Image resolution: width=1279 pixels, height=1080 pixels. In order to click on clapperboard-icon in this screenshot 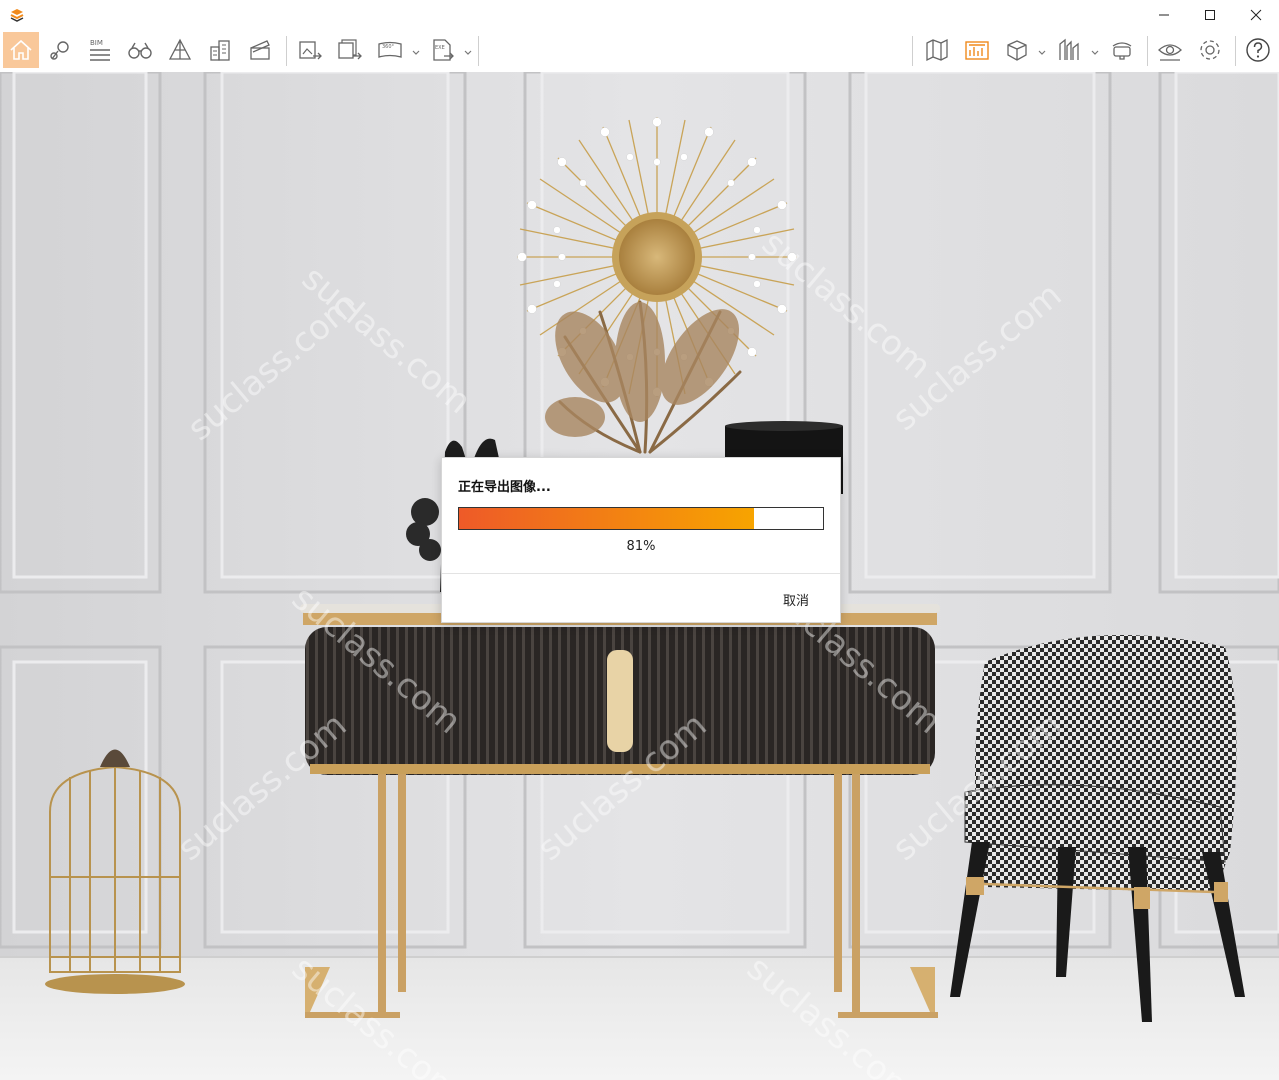, I will do `click(260, 50)`.